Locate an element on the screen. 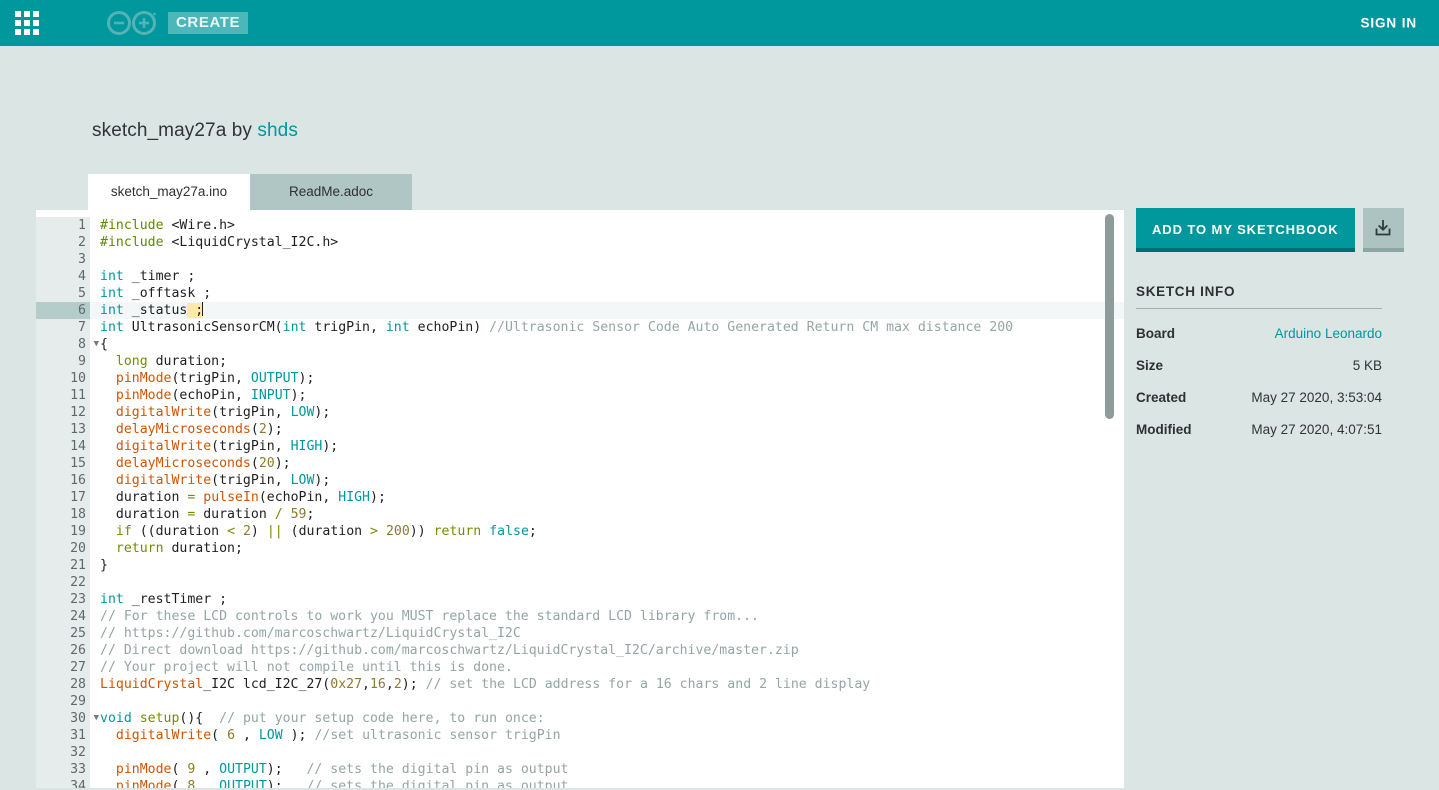  code-line: 18 duration = duration / 59; is located at coordinates (580, 514).